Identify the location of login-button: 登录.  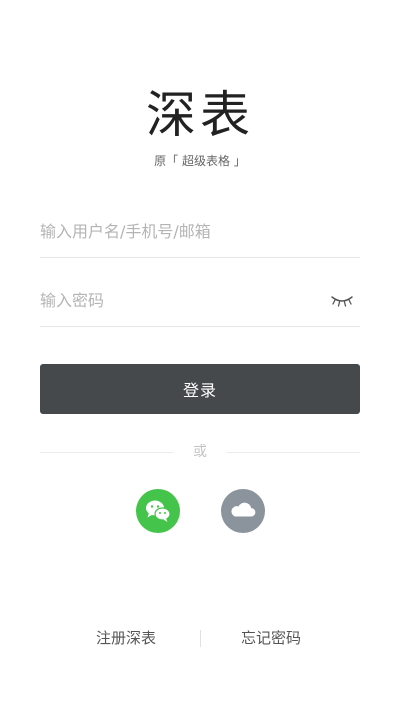
(200, 389).